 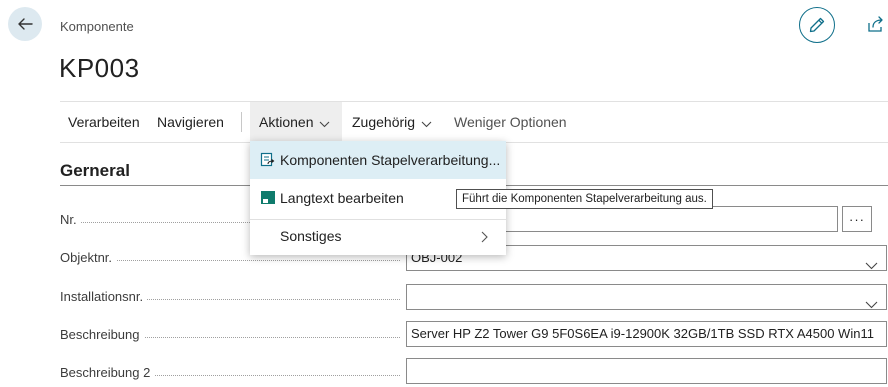 I want to click on page-title: KP003, so click(x=99, y=68).